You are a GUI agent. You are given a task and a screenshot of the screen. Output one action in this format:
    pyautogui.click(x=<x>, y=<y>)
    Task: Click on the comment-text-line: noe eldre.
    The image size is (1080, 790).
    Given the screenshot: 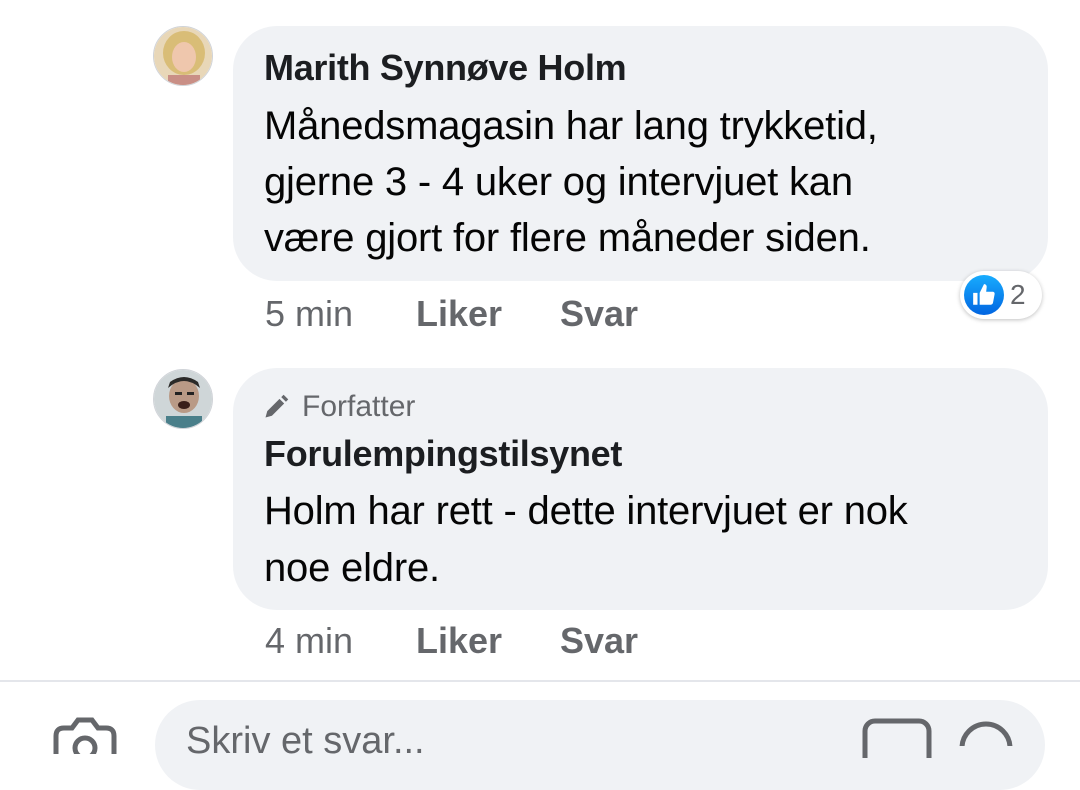 What is the action you would take?
    pyautogui.click(x=352, y=568)
    